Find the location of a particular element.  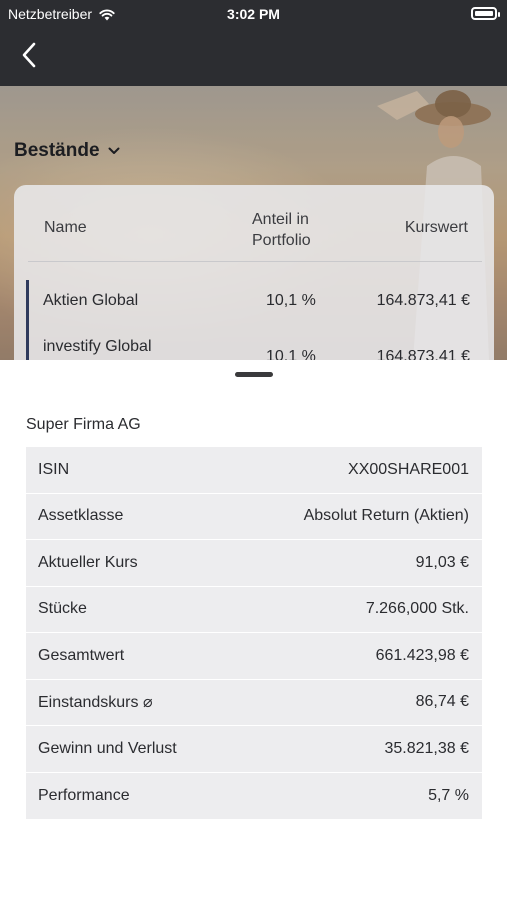

column-value: Kurswert is located at coordinates (436, 227).